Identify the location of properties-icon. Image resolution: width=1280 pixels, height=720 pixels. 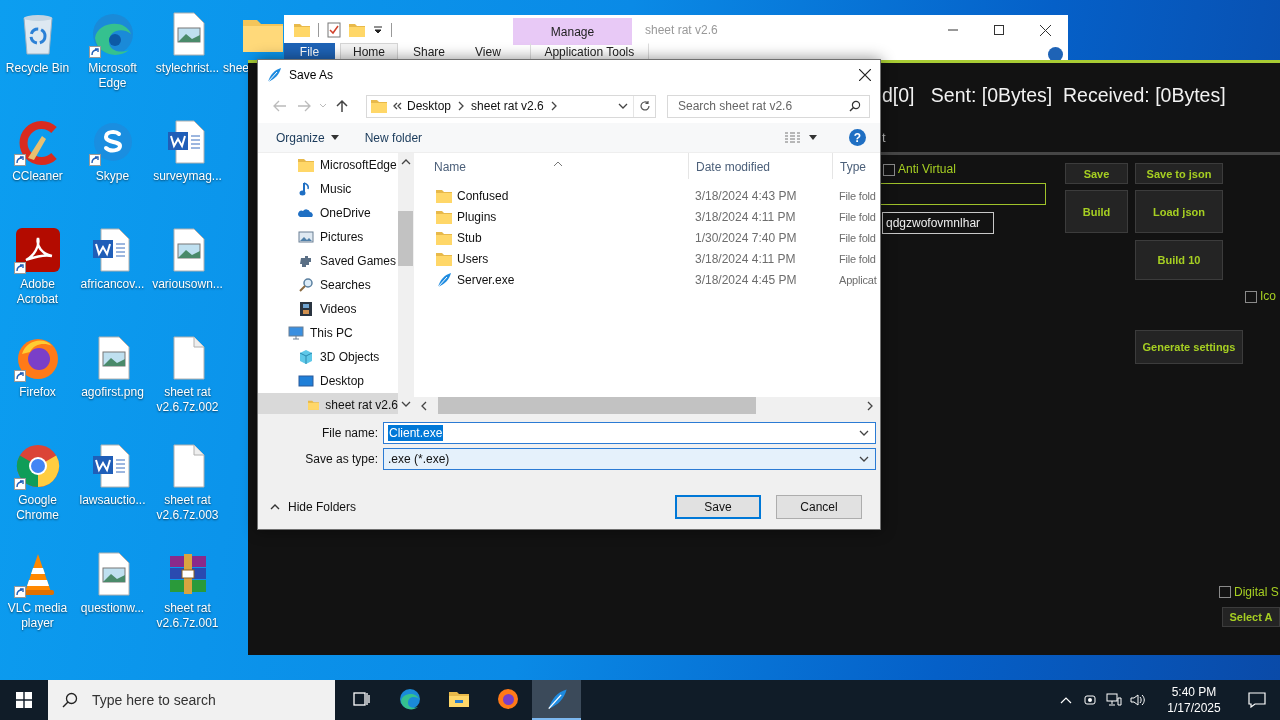
(334, 30).